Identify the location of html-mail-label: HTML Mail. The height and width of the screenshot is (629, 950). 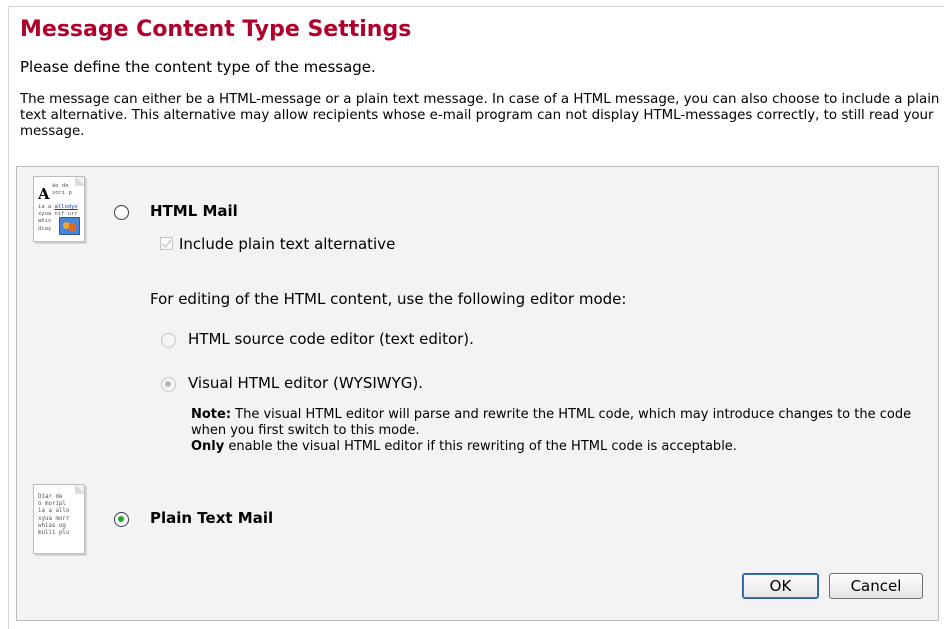
(194, 211).